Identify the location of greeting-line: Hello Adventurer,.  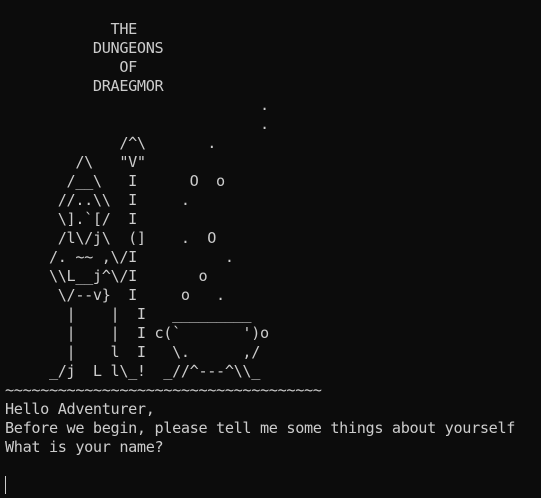
(80, 409).